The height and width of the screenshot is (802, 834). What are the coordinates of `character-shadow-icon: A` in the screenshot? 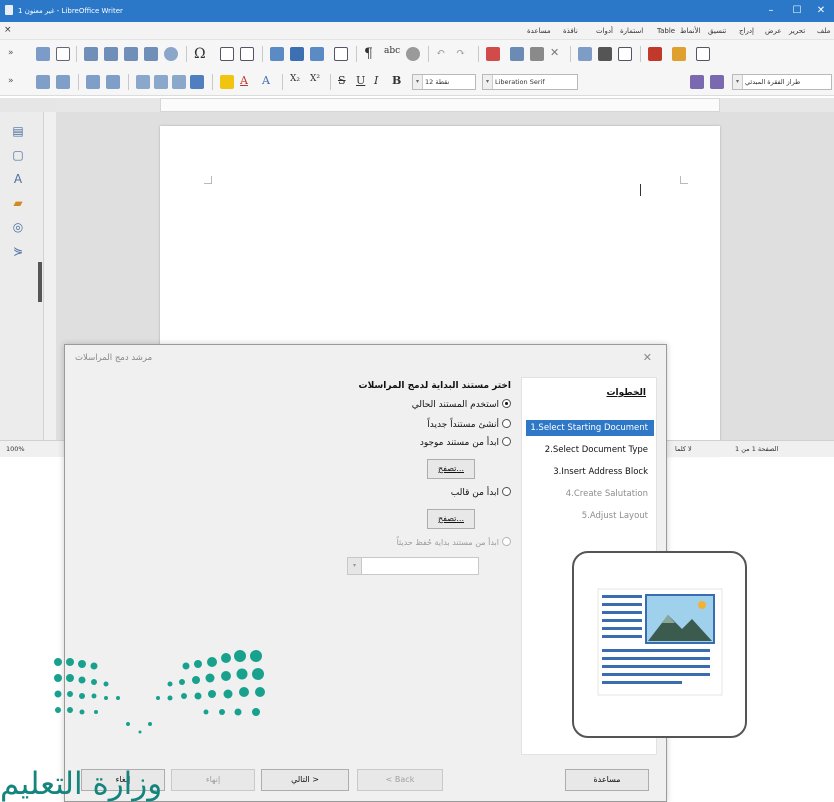 It's located at (266, 80).